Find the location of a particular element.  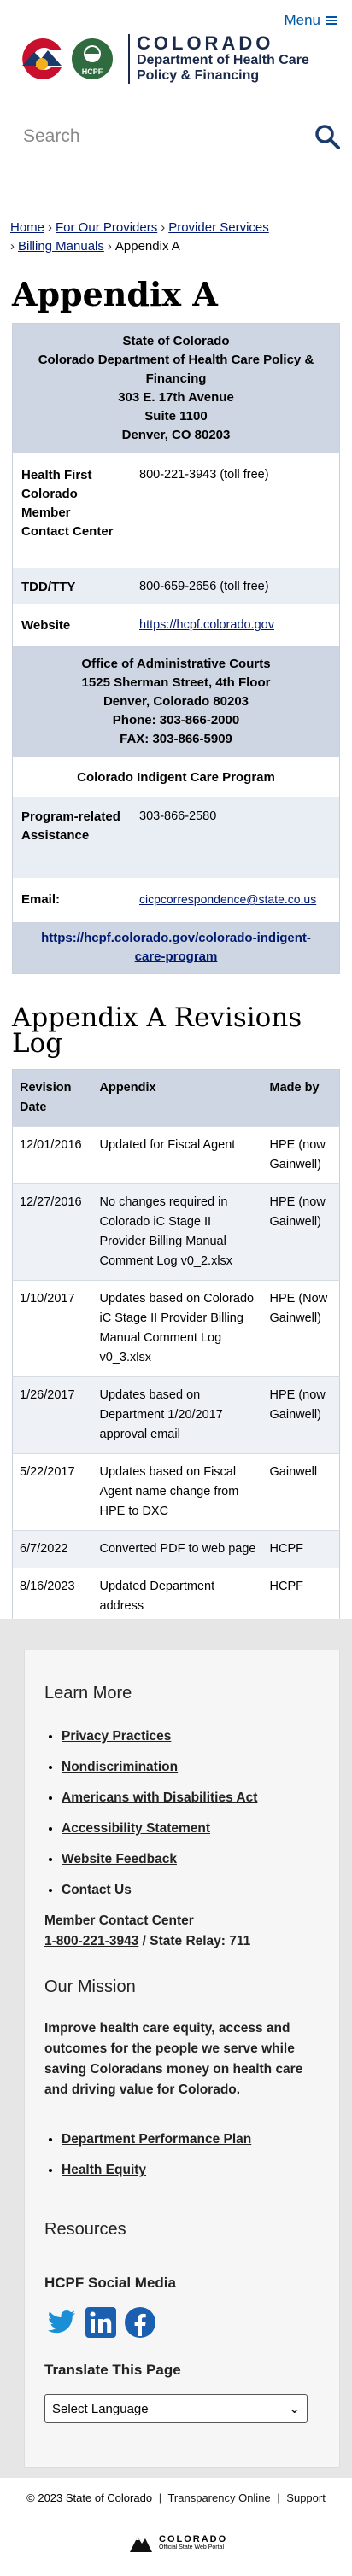

cell-made-by: HCPF is located at coordinates (301, 1597).